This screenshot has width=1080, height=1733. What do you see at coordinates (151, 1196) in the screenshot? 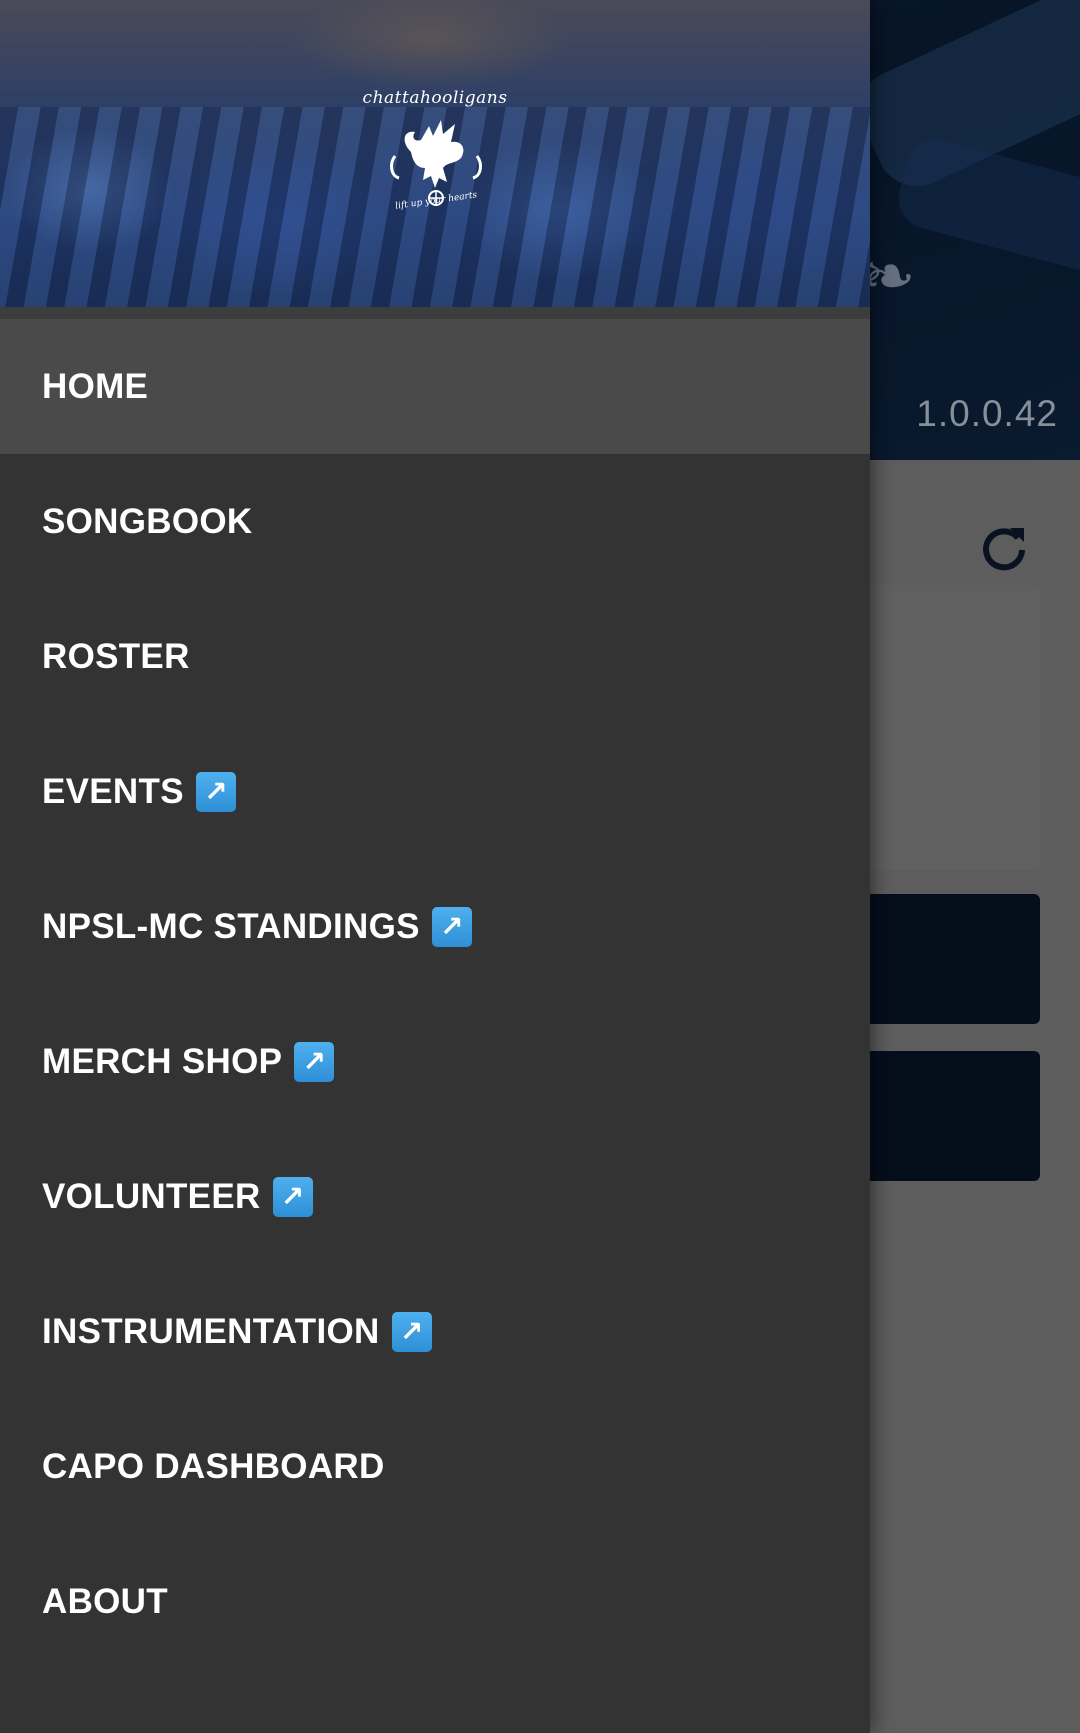
I see `menu-item-label: VOLUNTEER` at bounding box center [151, 1196].